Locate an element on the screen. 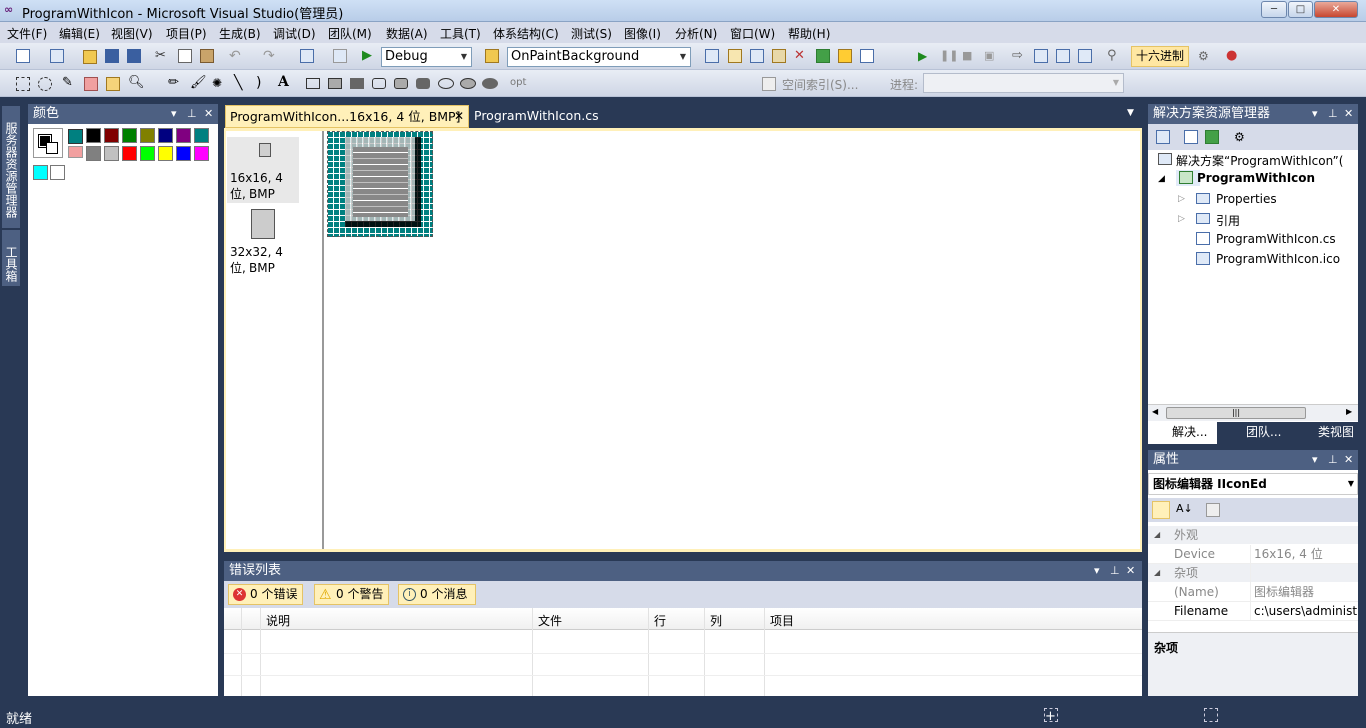 The height and width of the screenshot is (728, 1366). find-icon: ⚲ is located at coordinates (1114, 56).